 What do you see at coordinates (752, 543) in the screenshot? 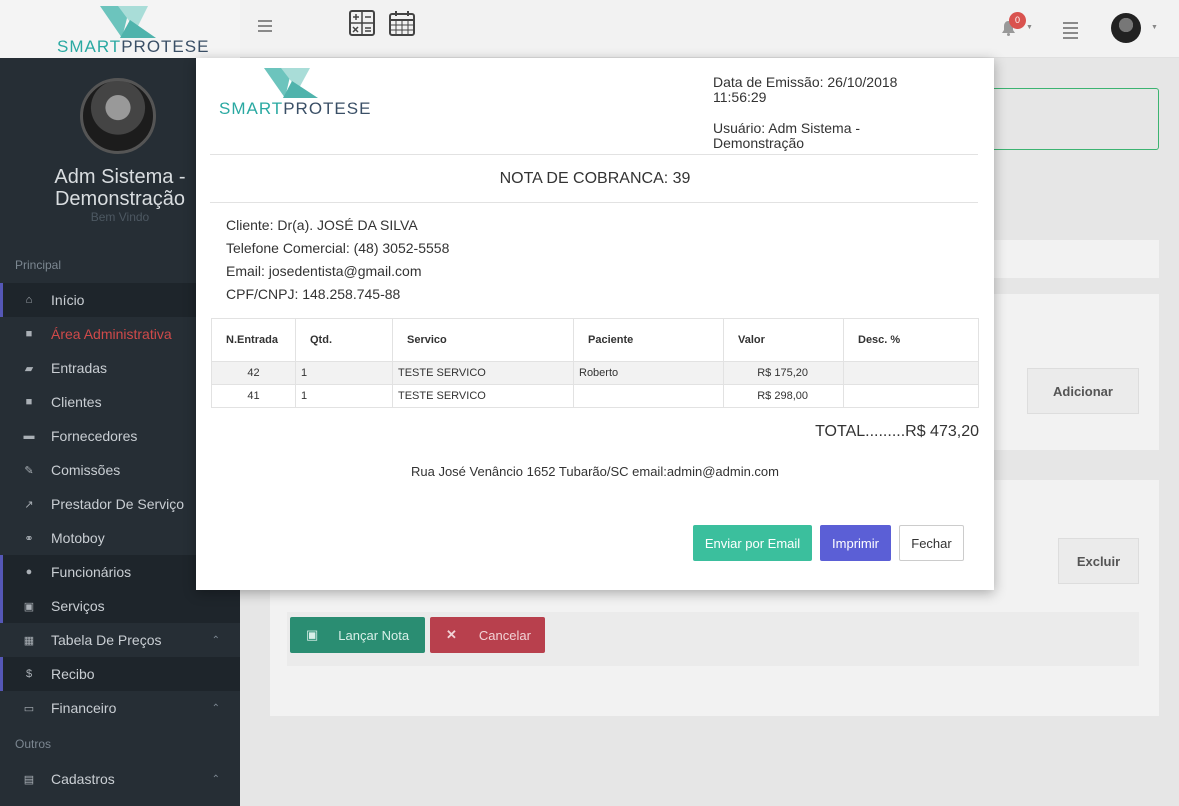
I see `send-email-button: Enviar por Email` at bounding box center [752, 543].